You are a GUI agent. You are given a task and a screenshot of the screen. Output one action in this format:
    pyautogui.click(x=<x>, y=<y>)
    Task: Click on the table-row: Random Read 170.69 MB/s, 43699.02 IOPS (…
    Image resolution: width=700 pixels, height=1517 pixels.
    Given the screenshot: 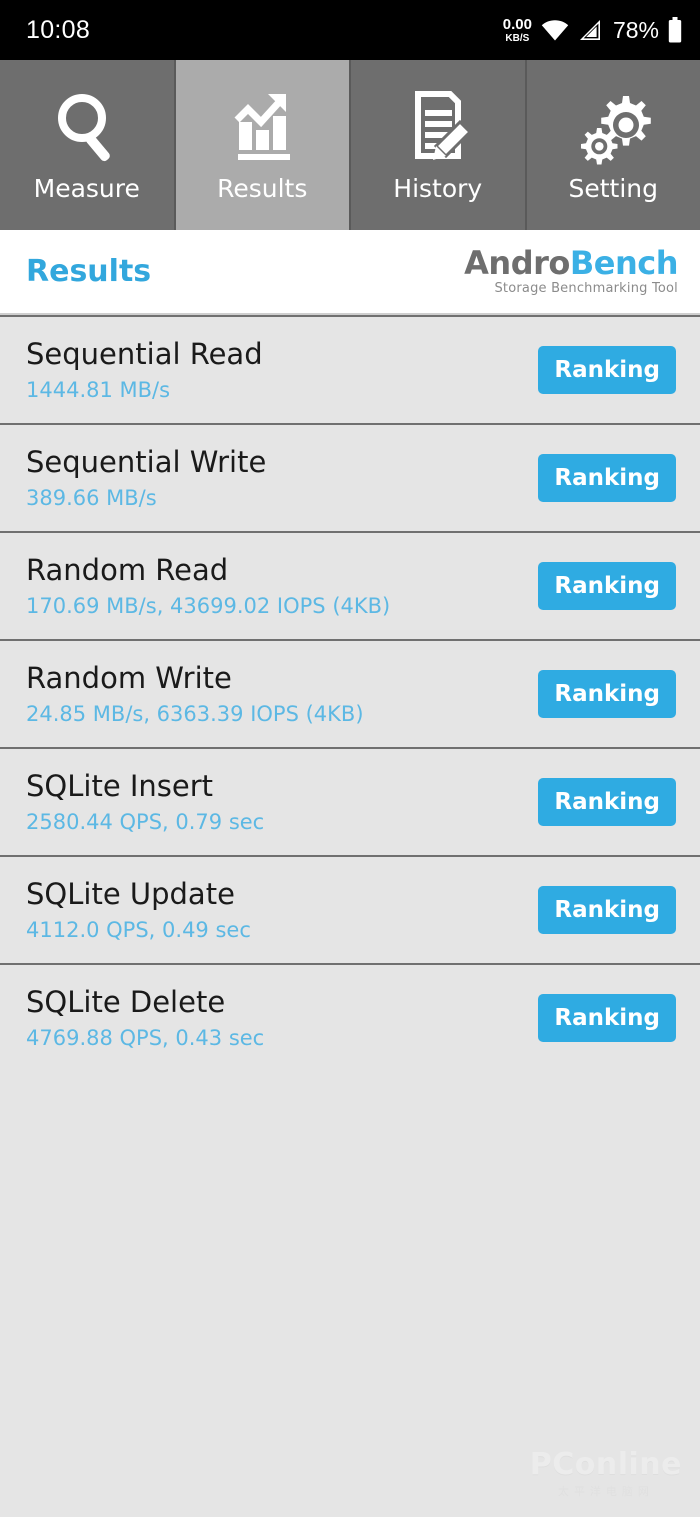 What is the action you would take?
    pyautogui.click(x=350, y=585)
    